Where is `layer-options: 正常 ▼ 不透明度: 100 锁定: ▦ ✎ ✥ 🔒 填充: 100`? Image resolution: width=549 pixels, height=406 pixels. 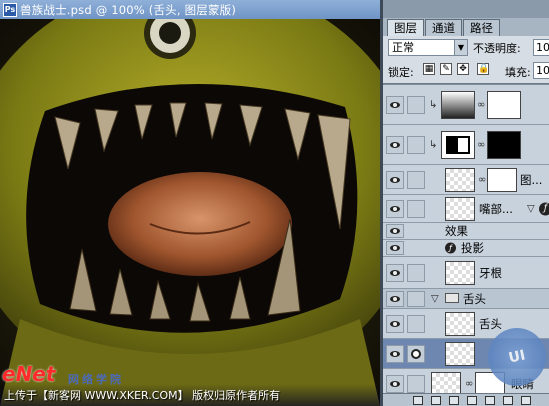
layer-options: 正常 ▼ 不透明度: 100 锁定: ▦ ✎ ✥ 🔒 填充: 100 is located at coordinates (466, 60).